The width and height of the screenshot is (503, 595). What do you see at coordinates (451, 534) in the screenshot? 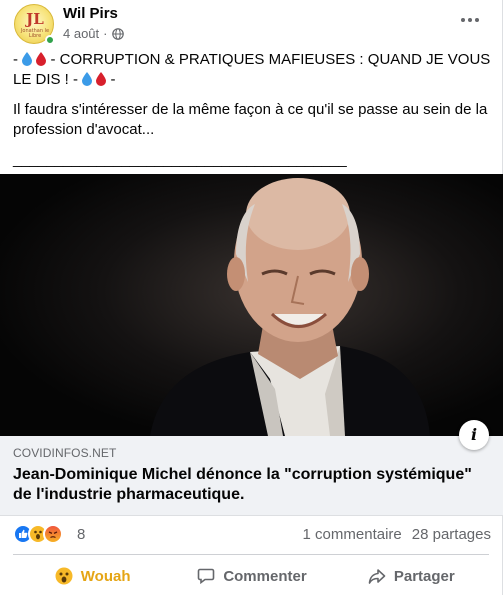
I see `share-count: 28 partages` at bounding box center [451, 534].